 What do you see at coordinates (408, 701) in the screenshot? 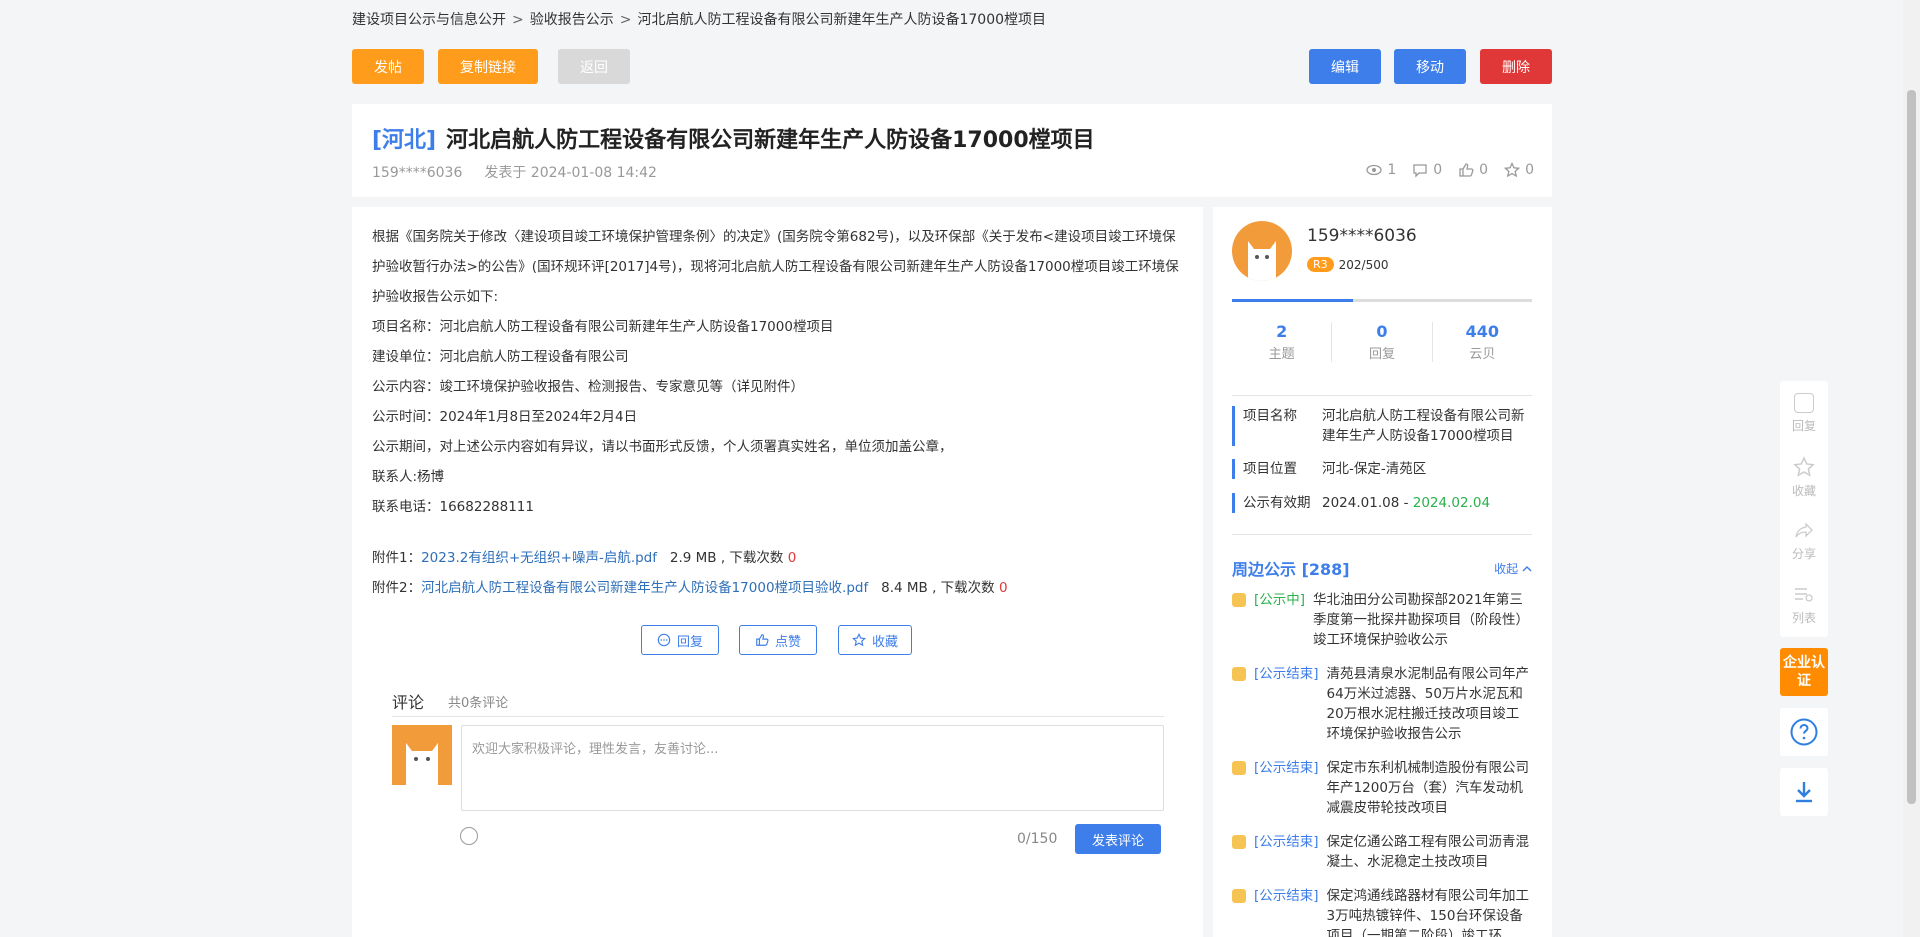
I see `tab-comments: 评论` at bounding box center [408, 701].